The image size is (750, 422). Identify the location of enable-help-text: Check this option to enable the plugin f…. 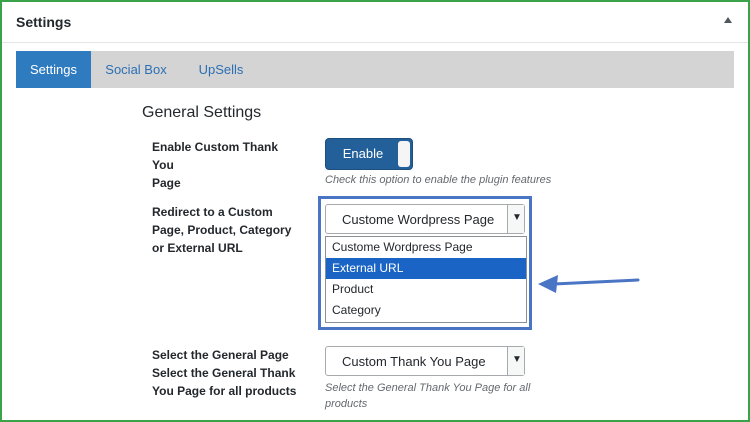
(438, 180).